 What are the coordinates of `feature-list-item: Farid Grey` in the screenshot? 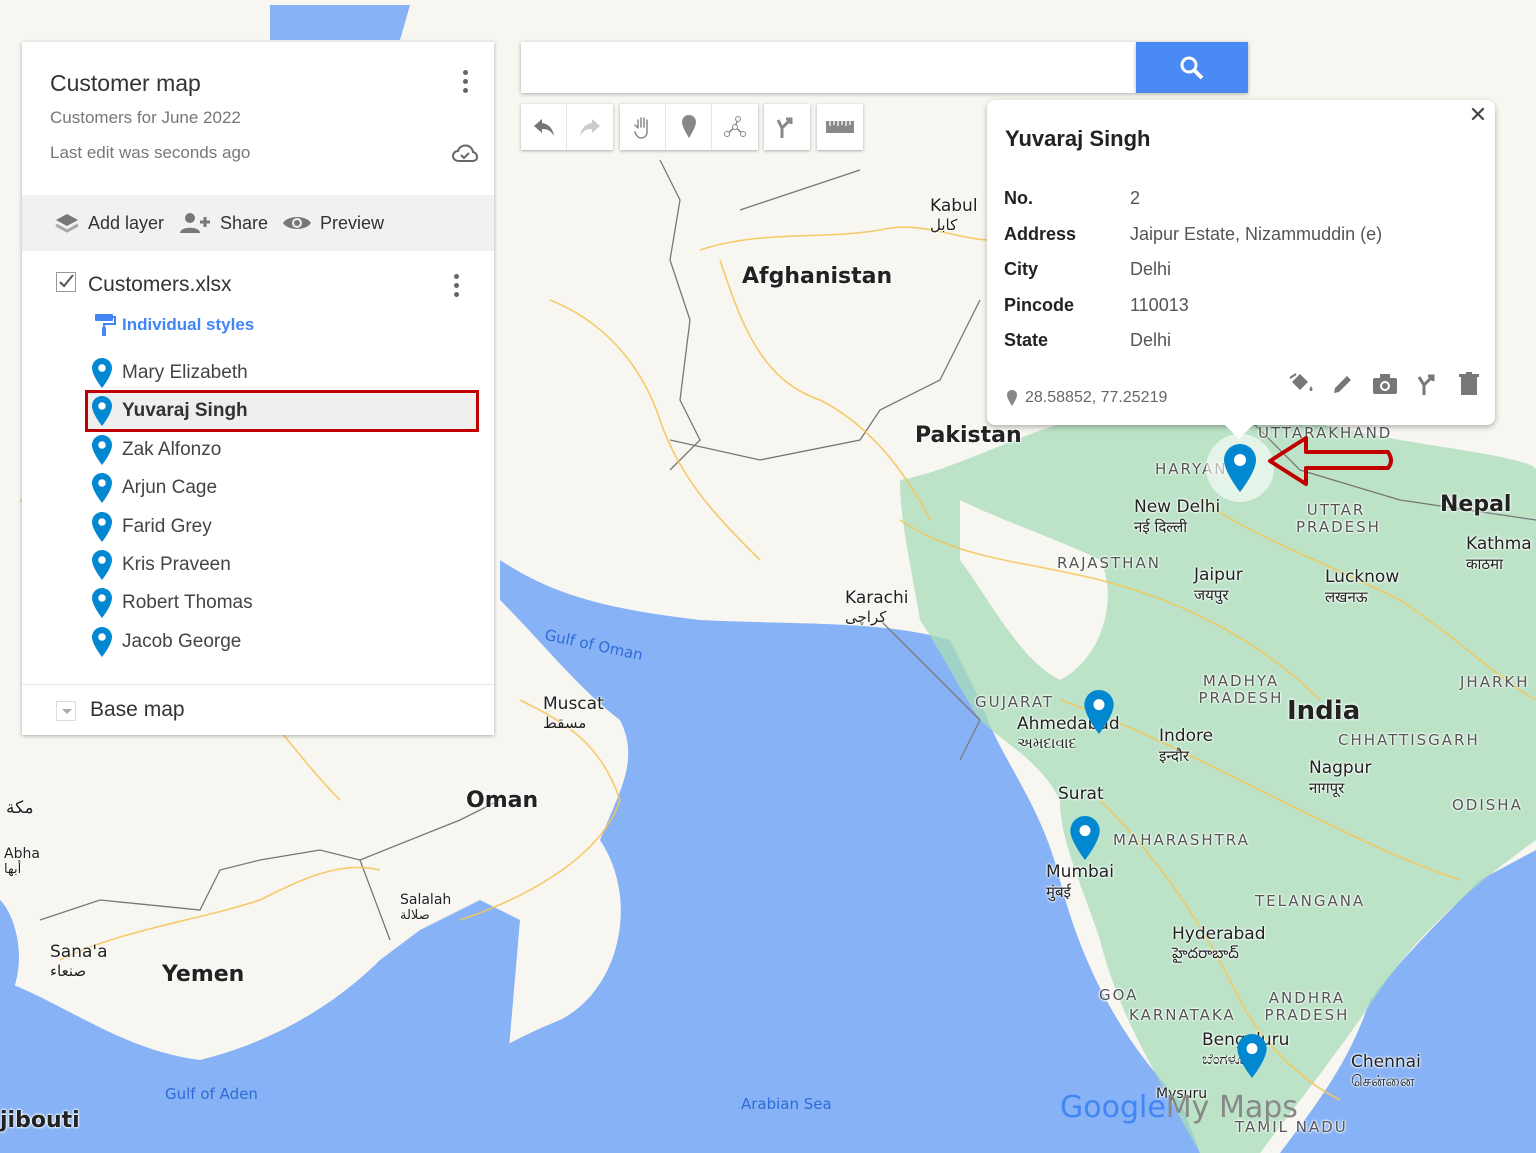 It's located at (282, 527).